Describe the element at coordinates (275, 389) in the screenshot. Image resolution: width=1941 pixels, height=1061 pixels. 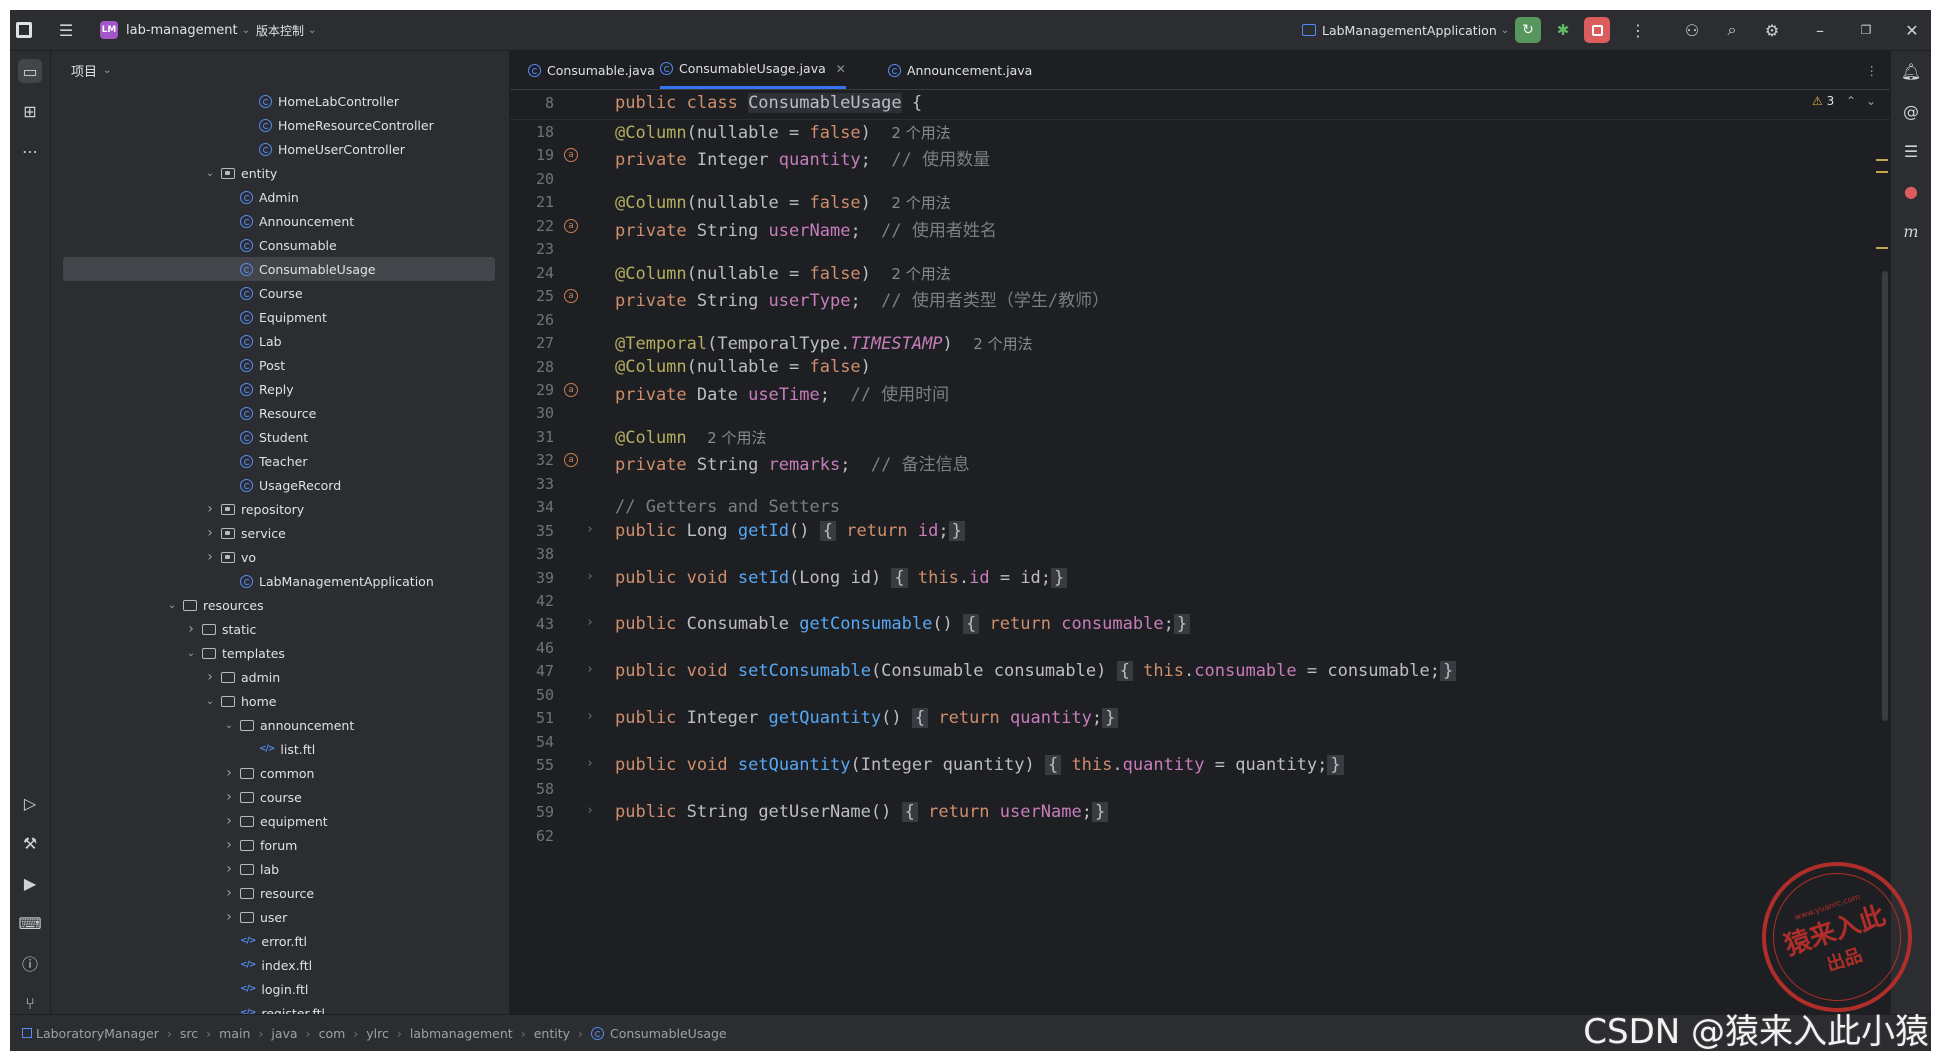
I see `tree-item: Reply` at that location.